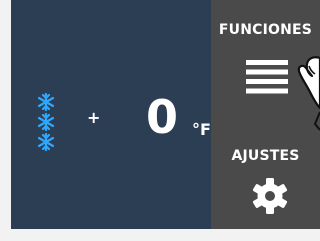 The image size is (320, 241). Describe the element at coordinates (267, 77) in the screenshot. I see `menu-lines-icon` at that location.